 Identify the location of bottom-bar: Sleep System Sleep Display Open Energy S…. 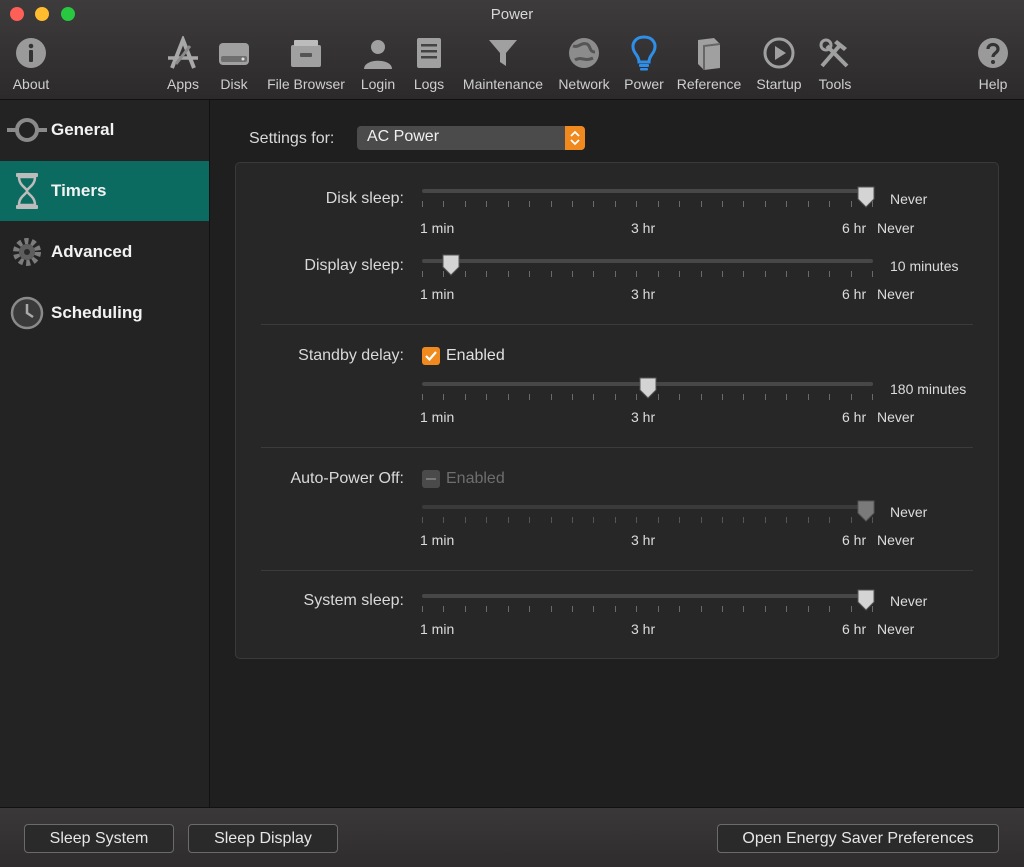
(512, 837).